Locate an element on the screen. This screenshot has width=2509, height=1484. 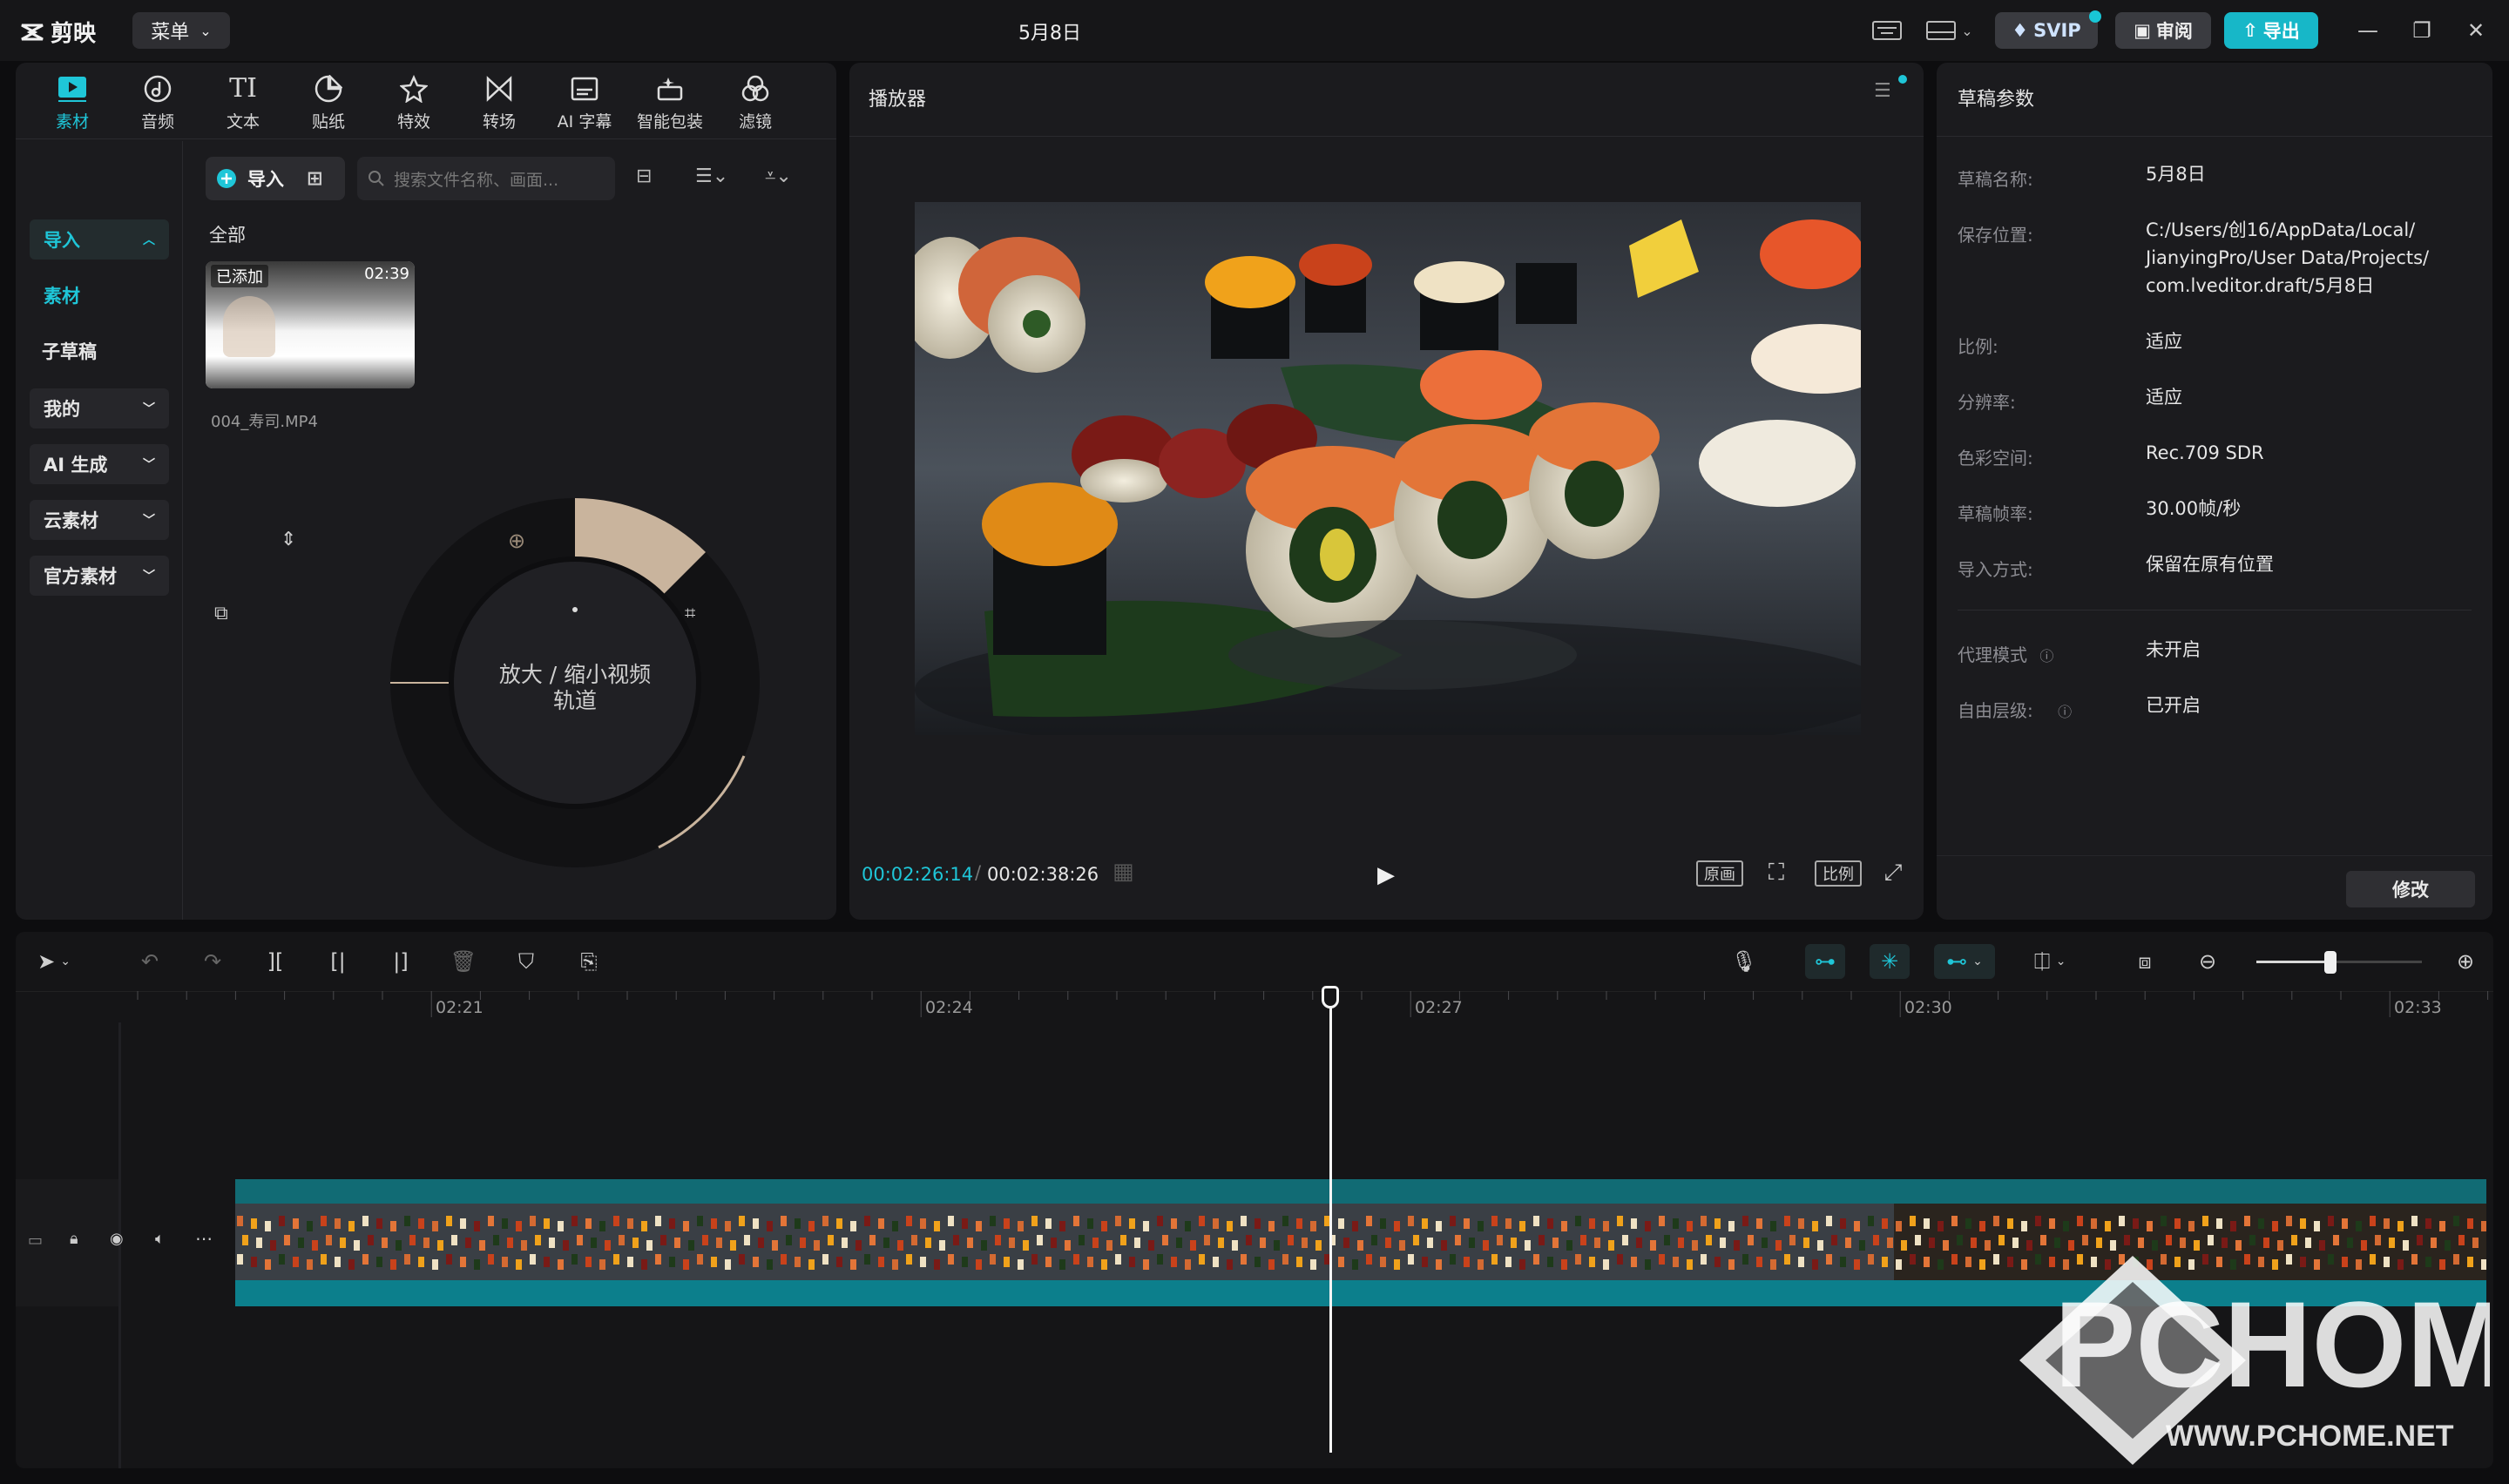
trim-left-icon: [| is located at coordinates (338, 961).